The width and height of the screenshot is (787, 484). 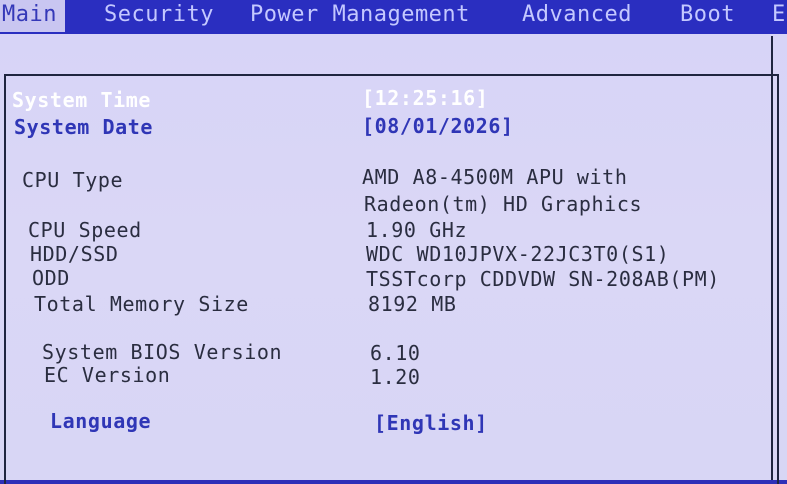 What do you see at coordinates (412, 304) in the screenshot?
I see `total-memory-value: 8192 MB` at bounding box center [412, 304].